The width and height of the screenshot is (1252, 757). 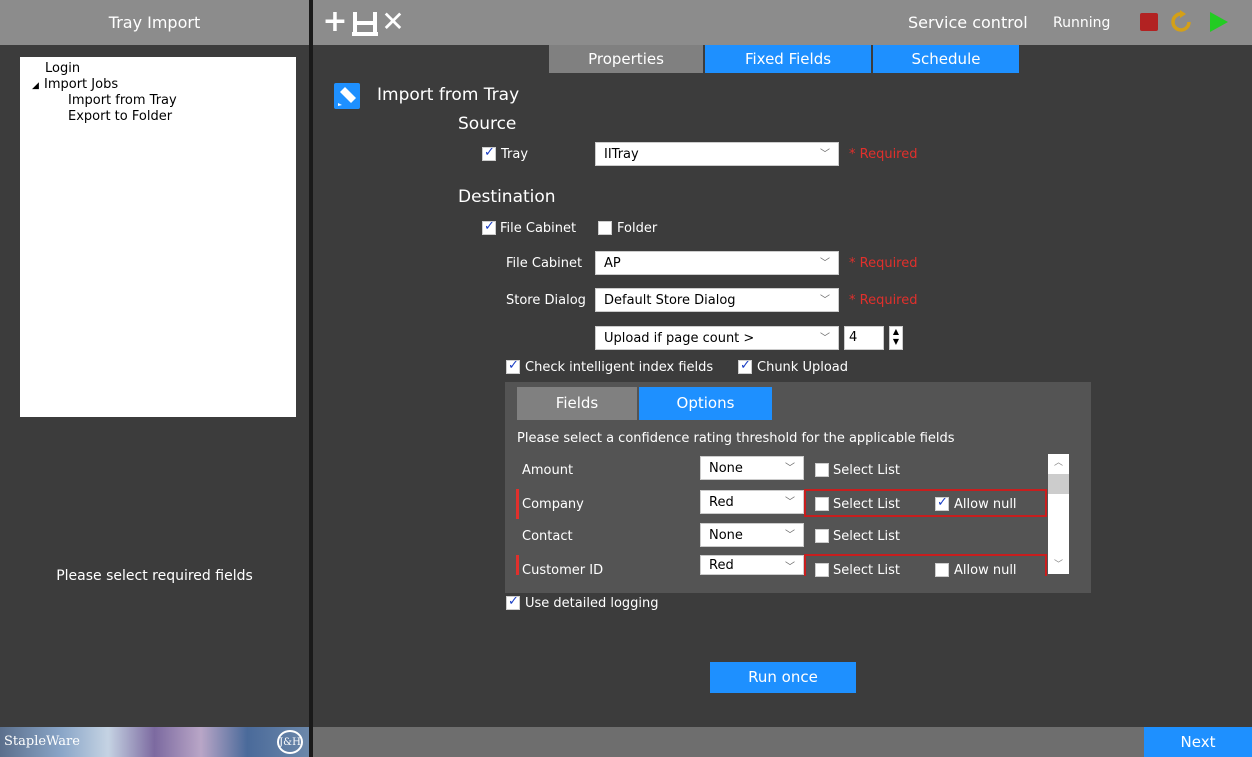 What do you see at coordinates (619, 367) in the screenshot?
I see `check-intelligent-label: Check intelligent index fields` at bounding box center [619, 367].